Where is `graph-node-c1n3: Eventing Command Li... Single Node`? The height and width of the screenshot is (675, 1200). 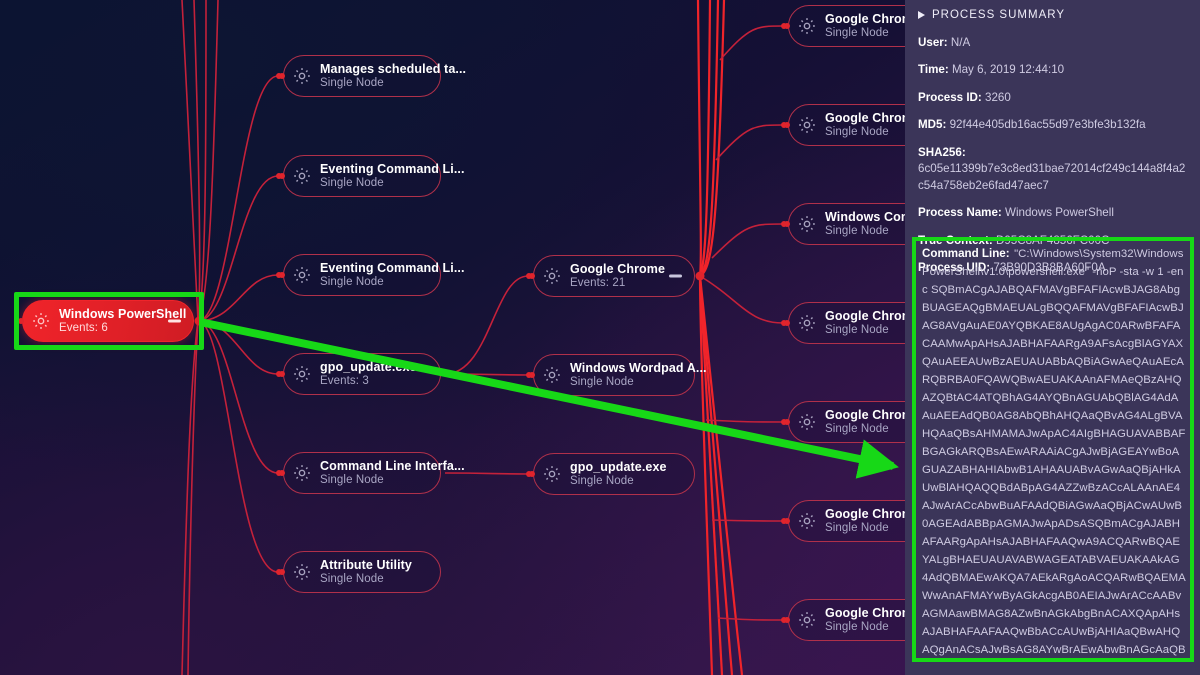
graph-node-c1n3: Eventing Command Li... Single Node is located at coordinates (371, 275).